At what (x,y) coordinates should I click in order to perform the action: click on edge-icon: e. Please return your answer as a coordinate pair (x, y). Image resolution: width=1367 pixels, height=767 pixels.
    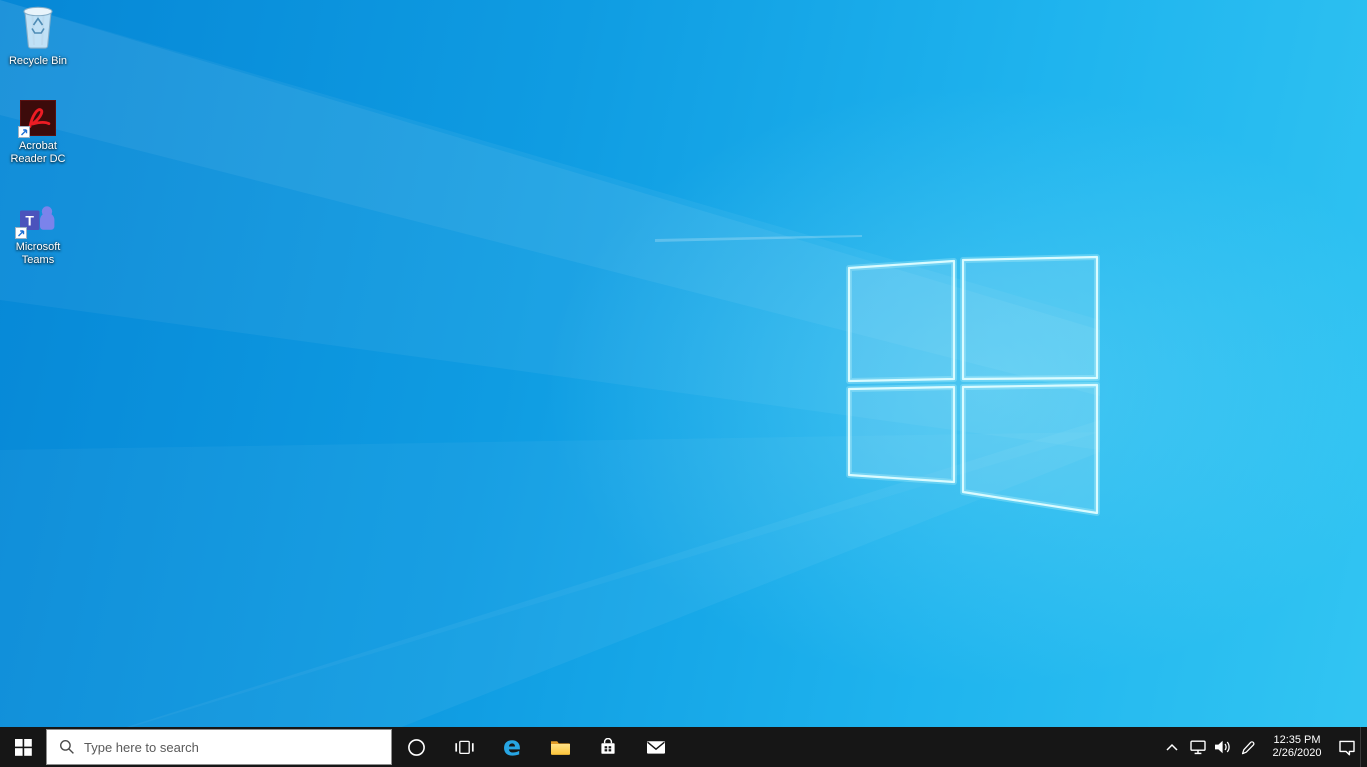
    Looking at the image, I should click on (512, 746).